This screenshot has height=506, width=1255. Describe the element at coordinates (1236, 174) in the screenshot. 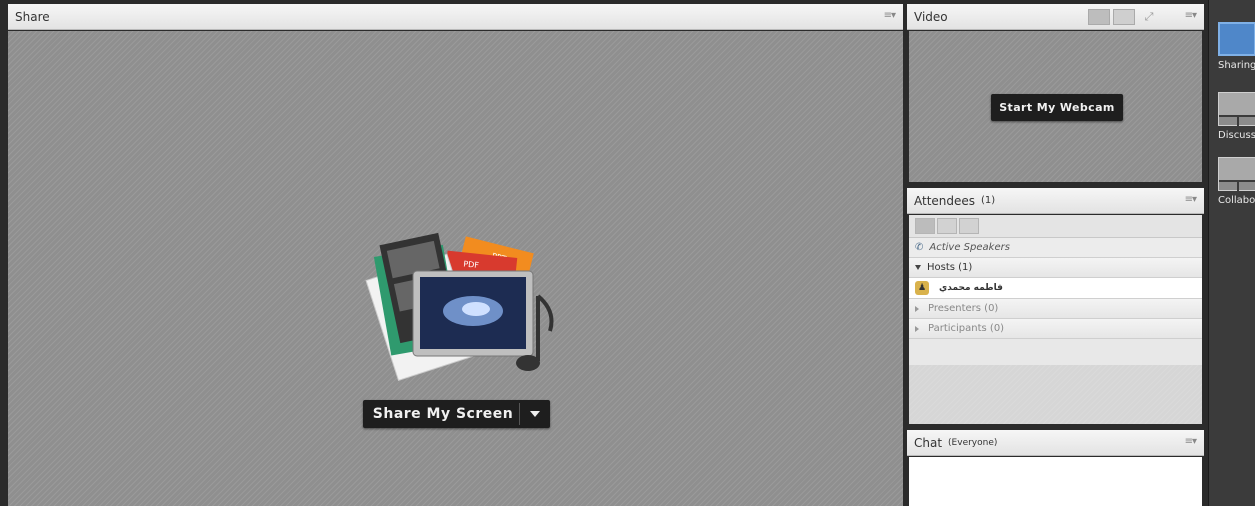

I see `layout-collaborate-thumbnail` at that location.